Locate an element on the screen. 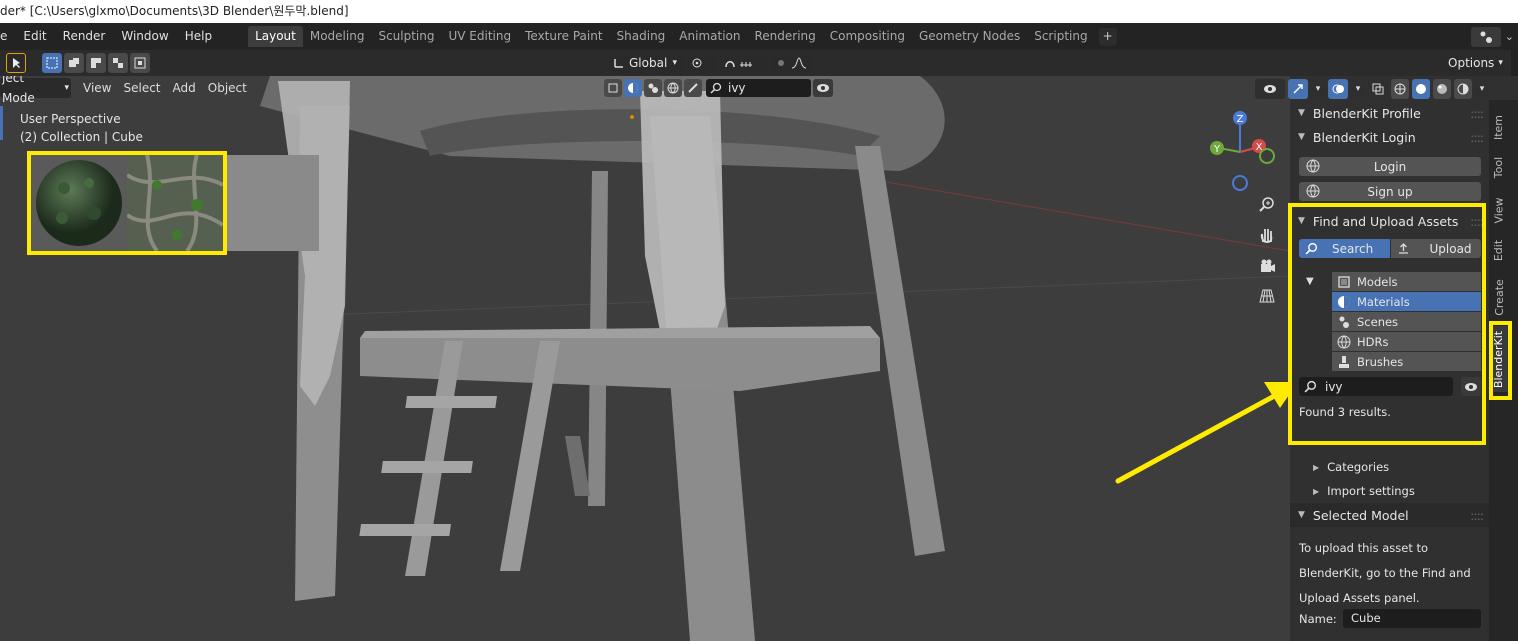 This screenshot has width=1518, height=641. scene-selector: ⌄ is located at coordinates (1494, 36).